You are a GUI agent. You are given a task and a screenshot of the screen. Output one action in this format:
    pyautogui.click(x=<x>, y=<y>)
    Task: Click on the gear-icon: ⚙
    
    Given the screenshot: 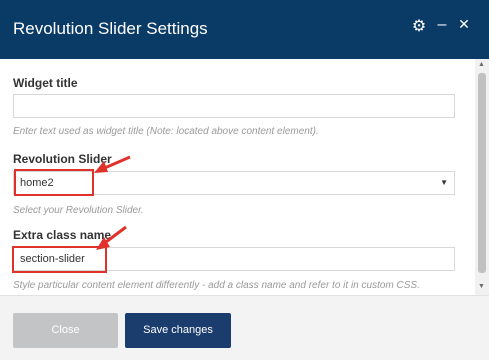 What is the action you would take?
    pyautogui.click(x=419, y=27)
    